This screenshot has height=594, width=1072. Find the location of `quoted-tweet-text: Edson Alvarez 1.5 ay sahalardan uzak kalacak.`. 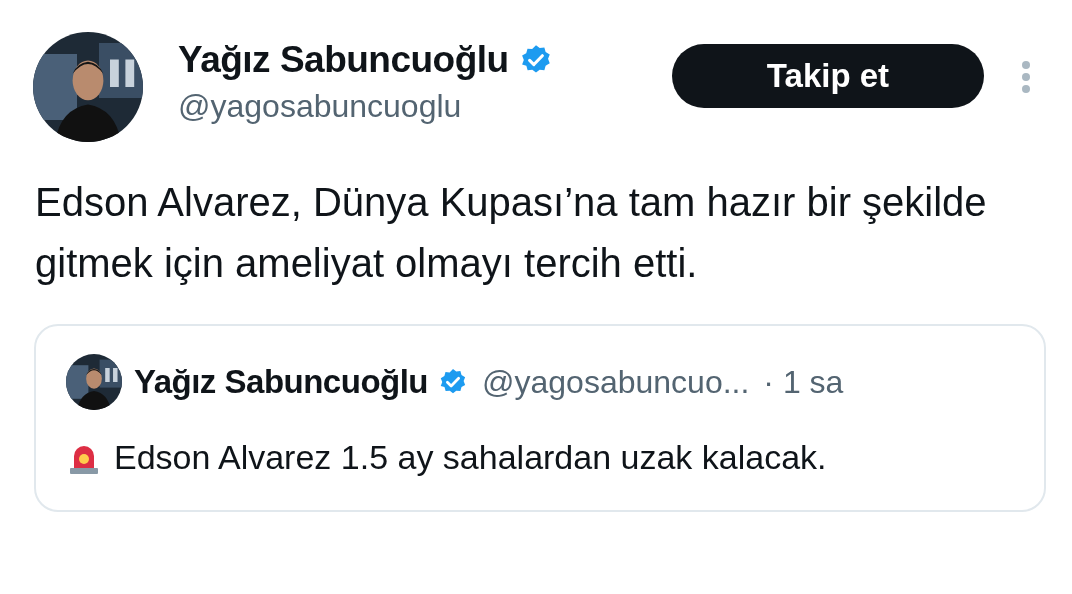

quoted-tweet-text: Edson Alvarez 1.5 ay sahalardan uzak kalacak. is located at coordinates (470, 457).